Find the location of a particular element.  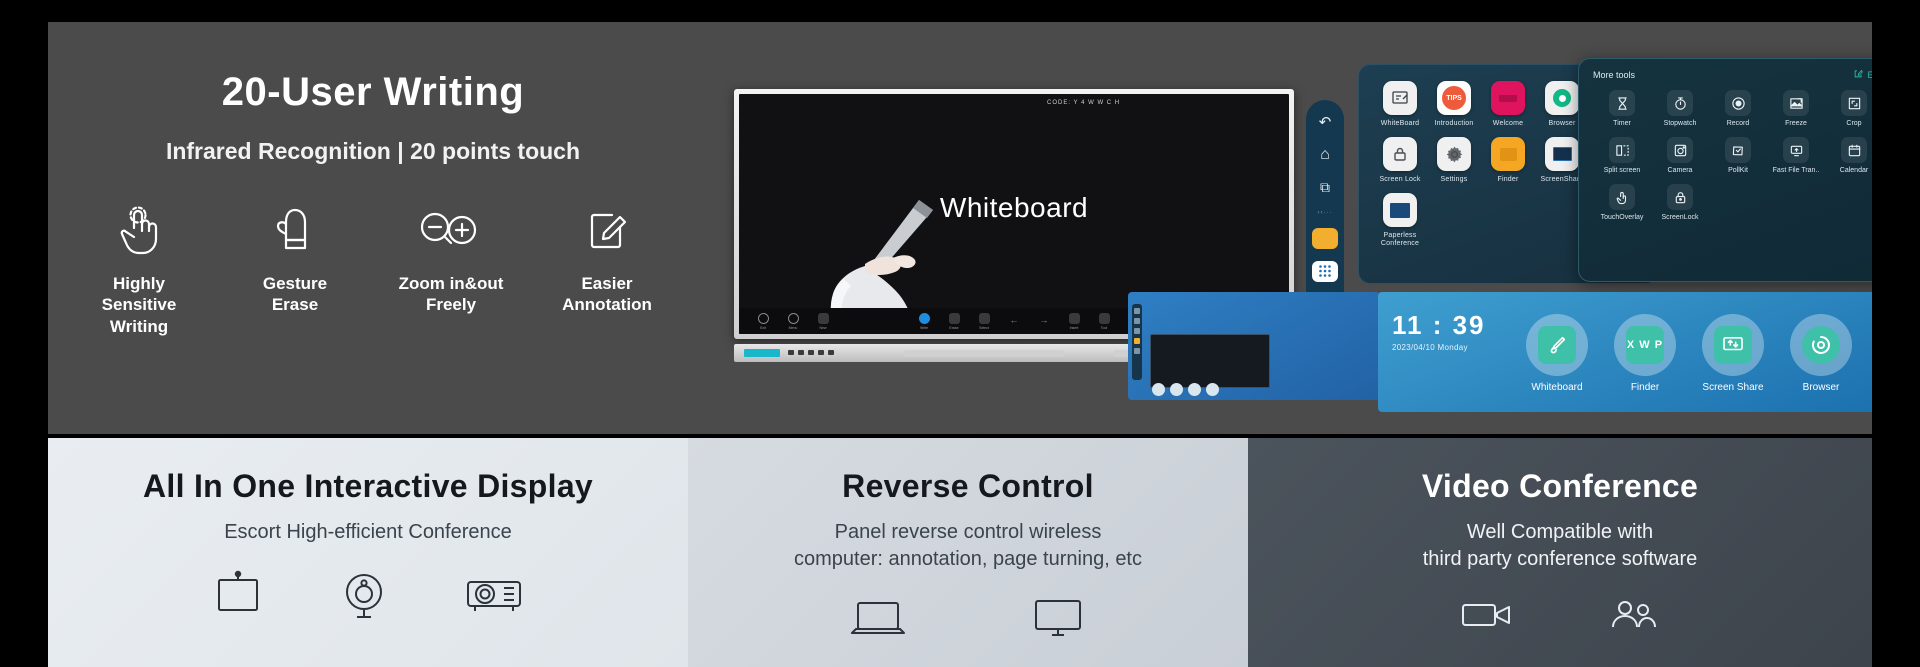

toolbar-button-select: Select is located at coordinates (984, 321).